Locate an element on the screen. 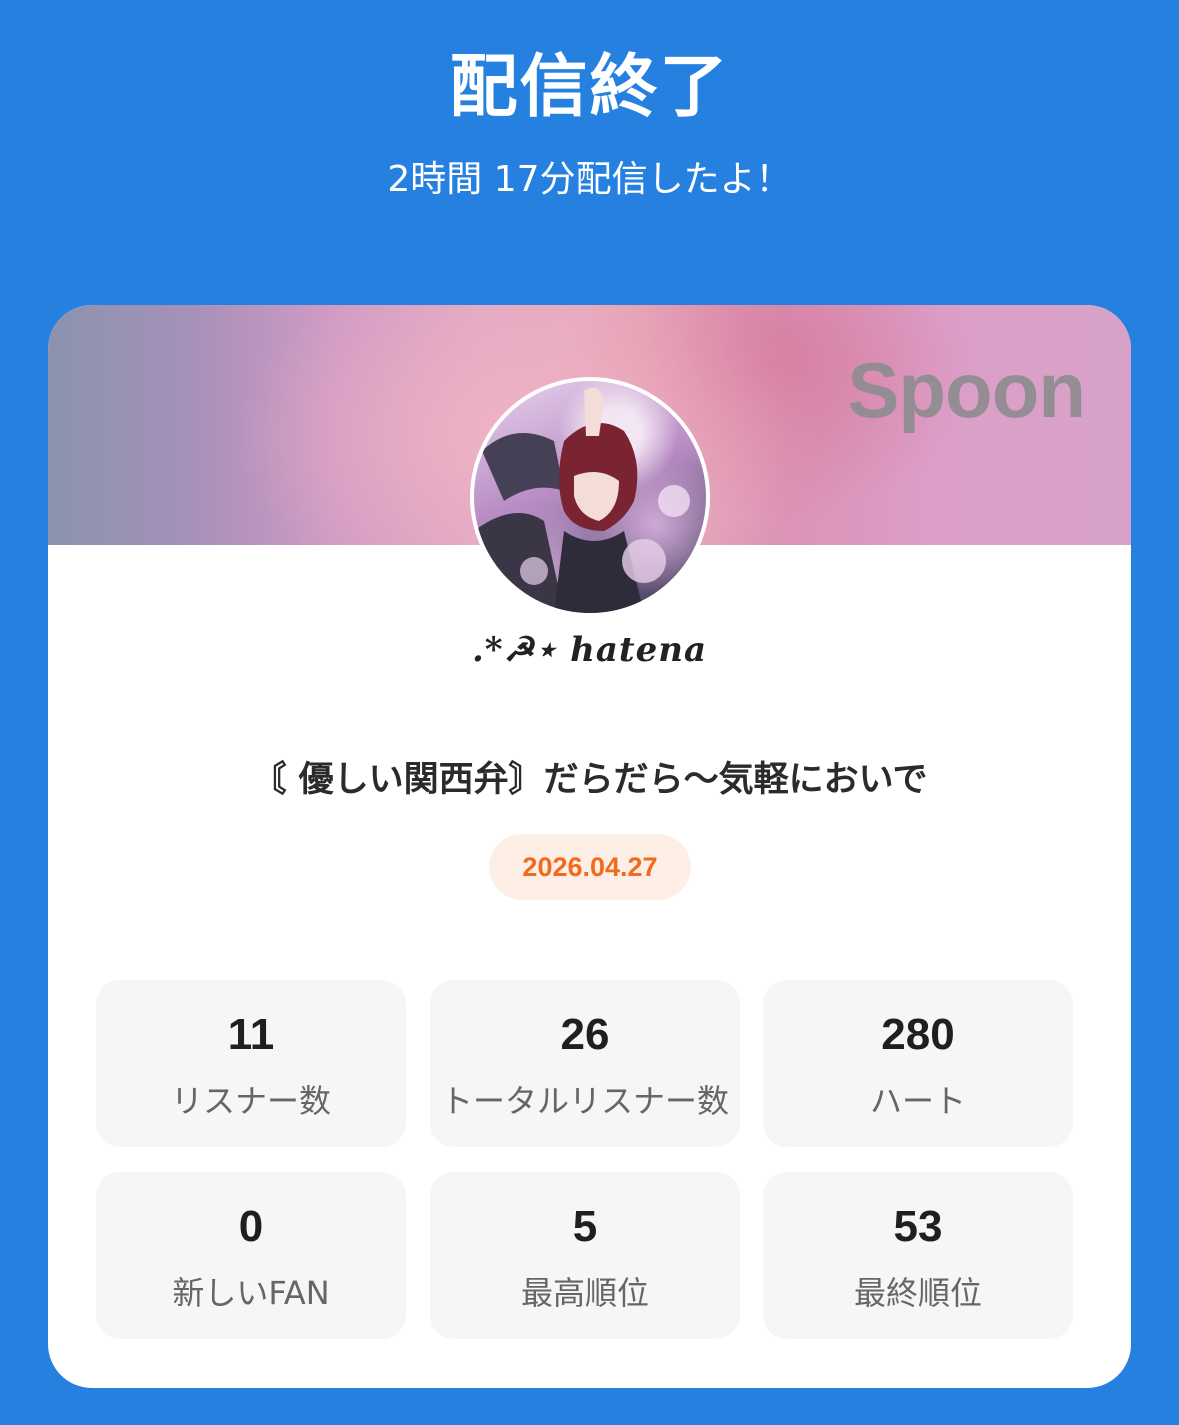  stat-value: 53 is located at coordinates (918, 1226).